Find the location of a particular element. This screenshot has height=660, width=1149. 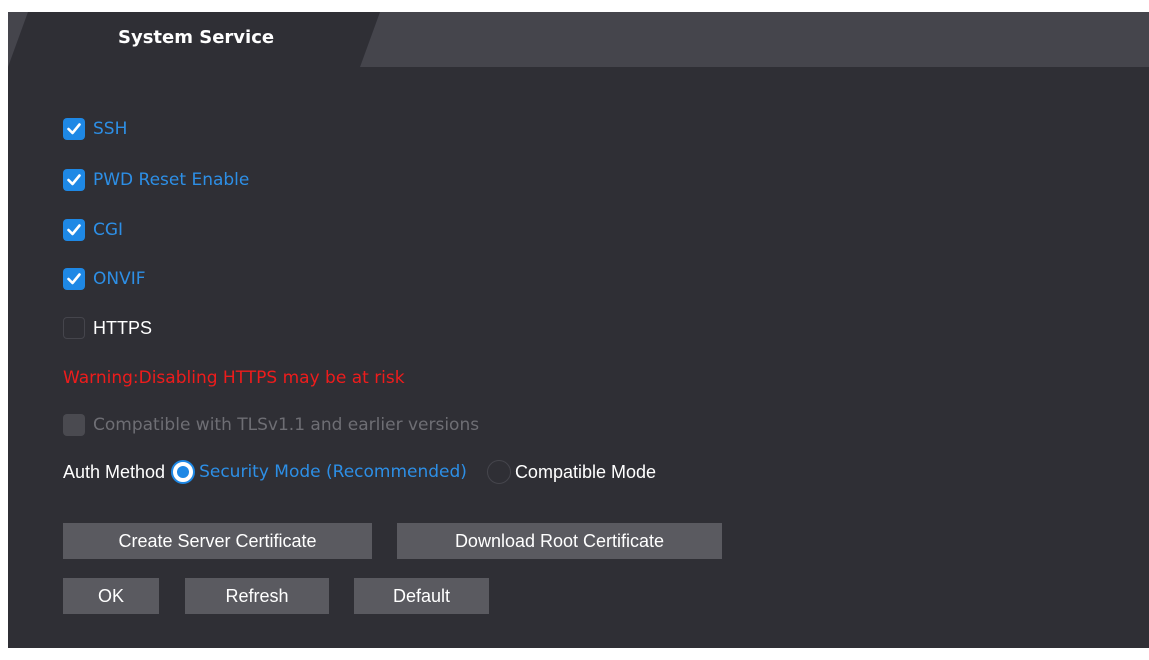

tab-label: System Service is located at coordinates (196, 37).